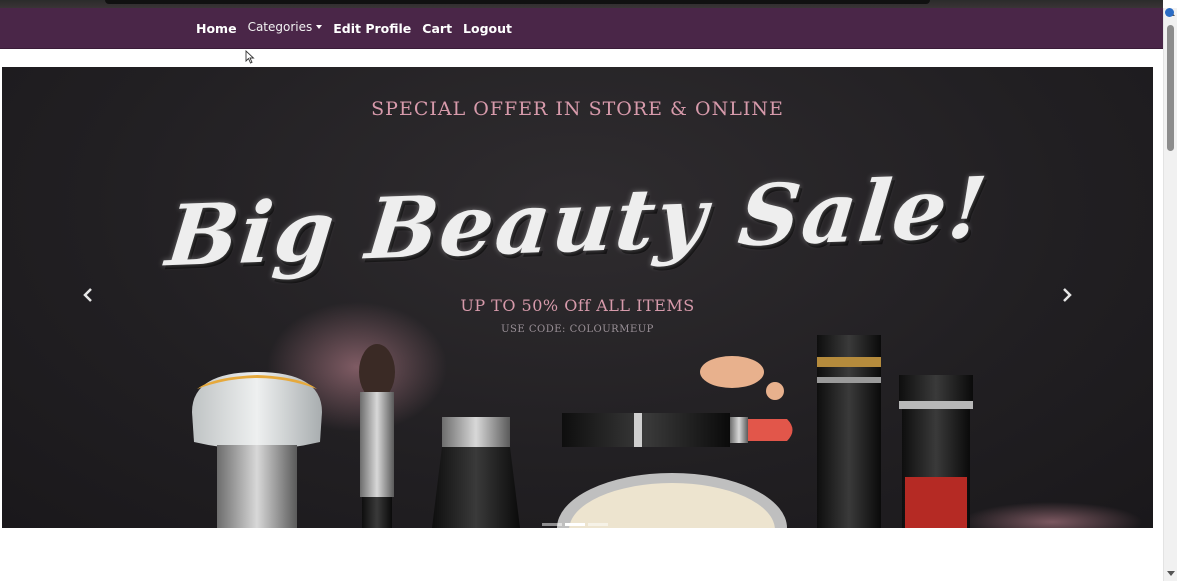 The image size is (1187, 581). I want to click on nav-categories-dropdown: Categories, so click(285, 27).